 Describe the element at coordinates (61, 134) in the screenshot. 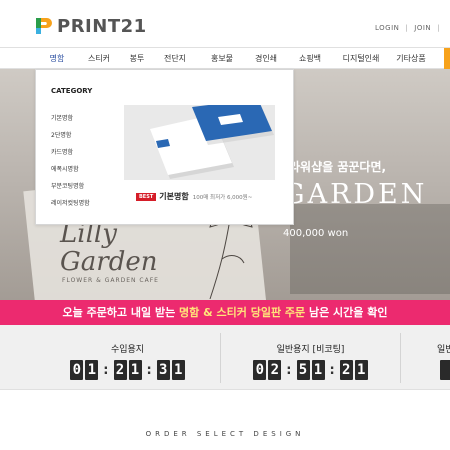

I see `dropdown-item: 2단명함` at that location.